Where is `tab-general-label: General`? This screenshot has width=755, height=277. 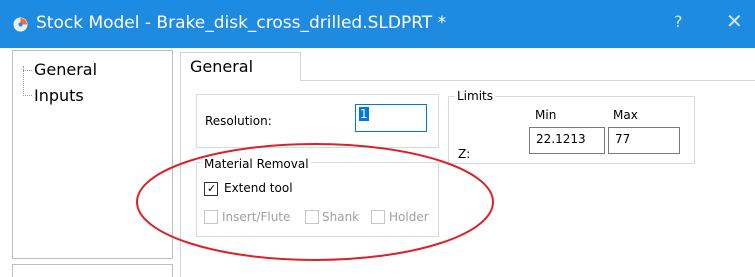 tab-general-label: General is located at coordinates (222, 66).